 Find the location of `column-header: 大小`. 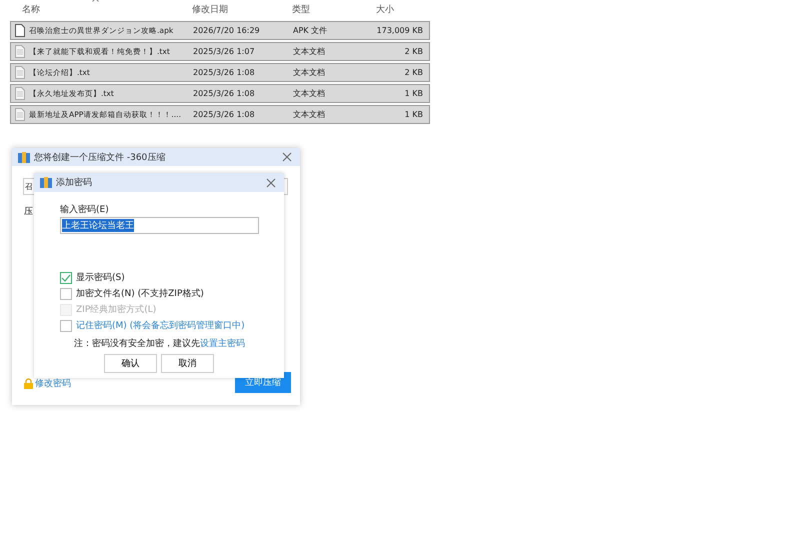

column-header: 大小 is located at coordinates (385, 10).